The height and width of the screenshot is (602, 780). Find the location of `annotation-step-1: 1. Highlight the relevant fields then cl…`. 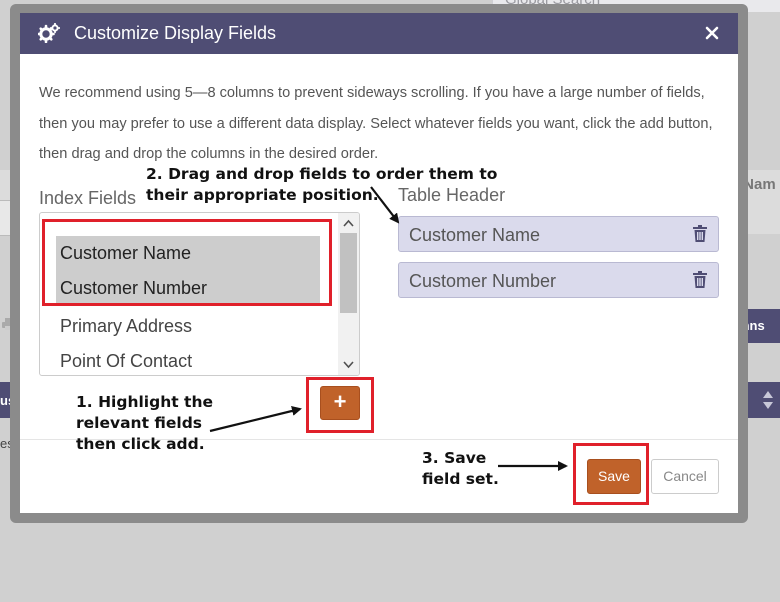

annotation-step-1: 1. Highlight the relevant fields then cl… is located at coordinates (144, 423).